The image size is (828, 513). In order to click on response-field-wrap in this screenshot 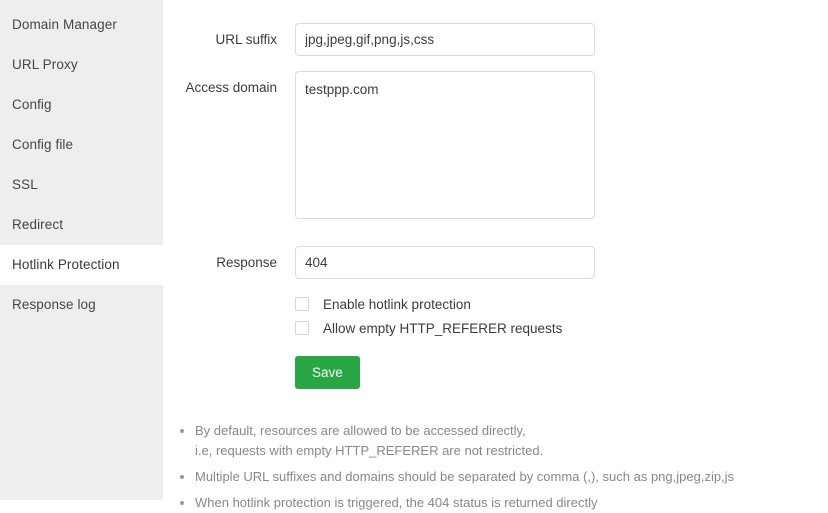, I will do `click(561, 262)`.